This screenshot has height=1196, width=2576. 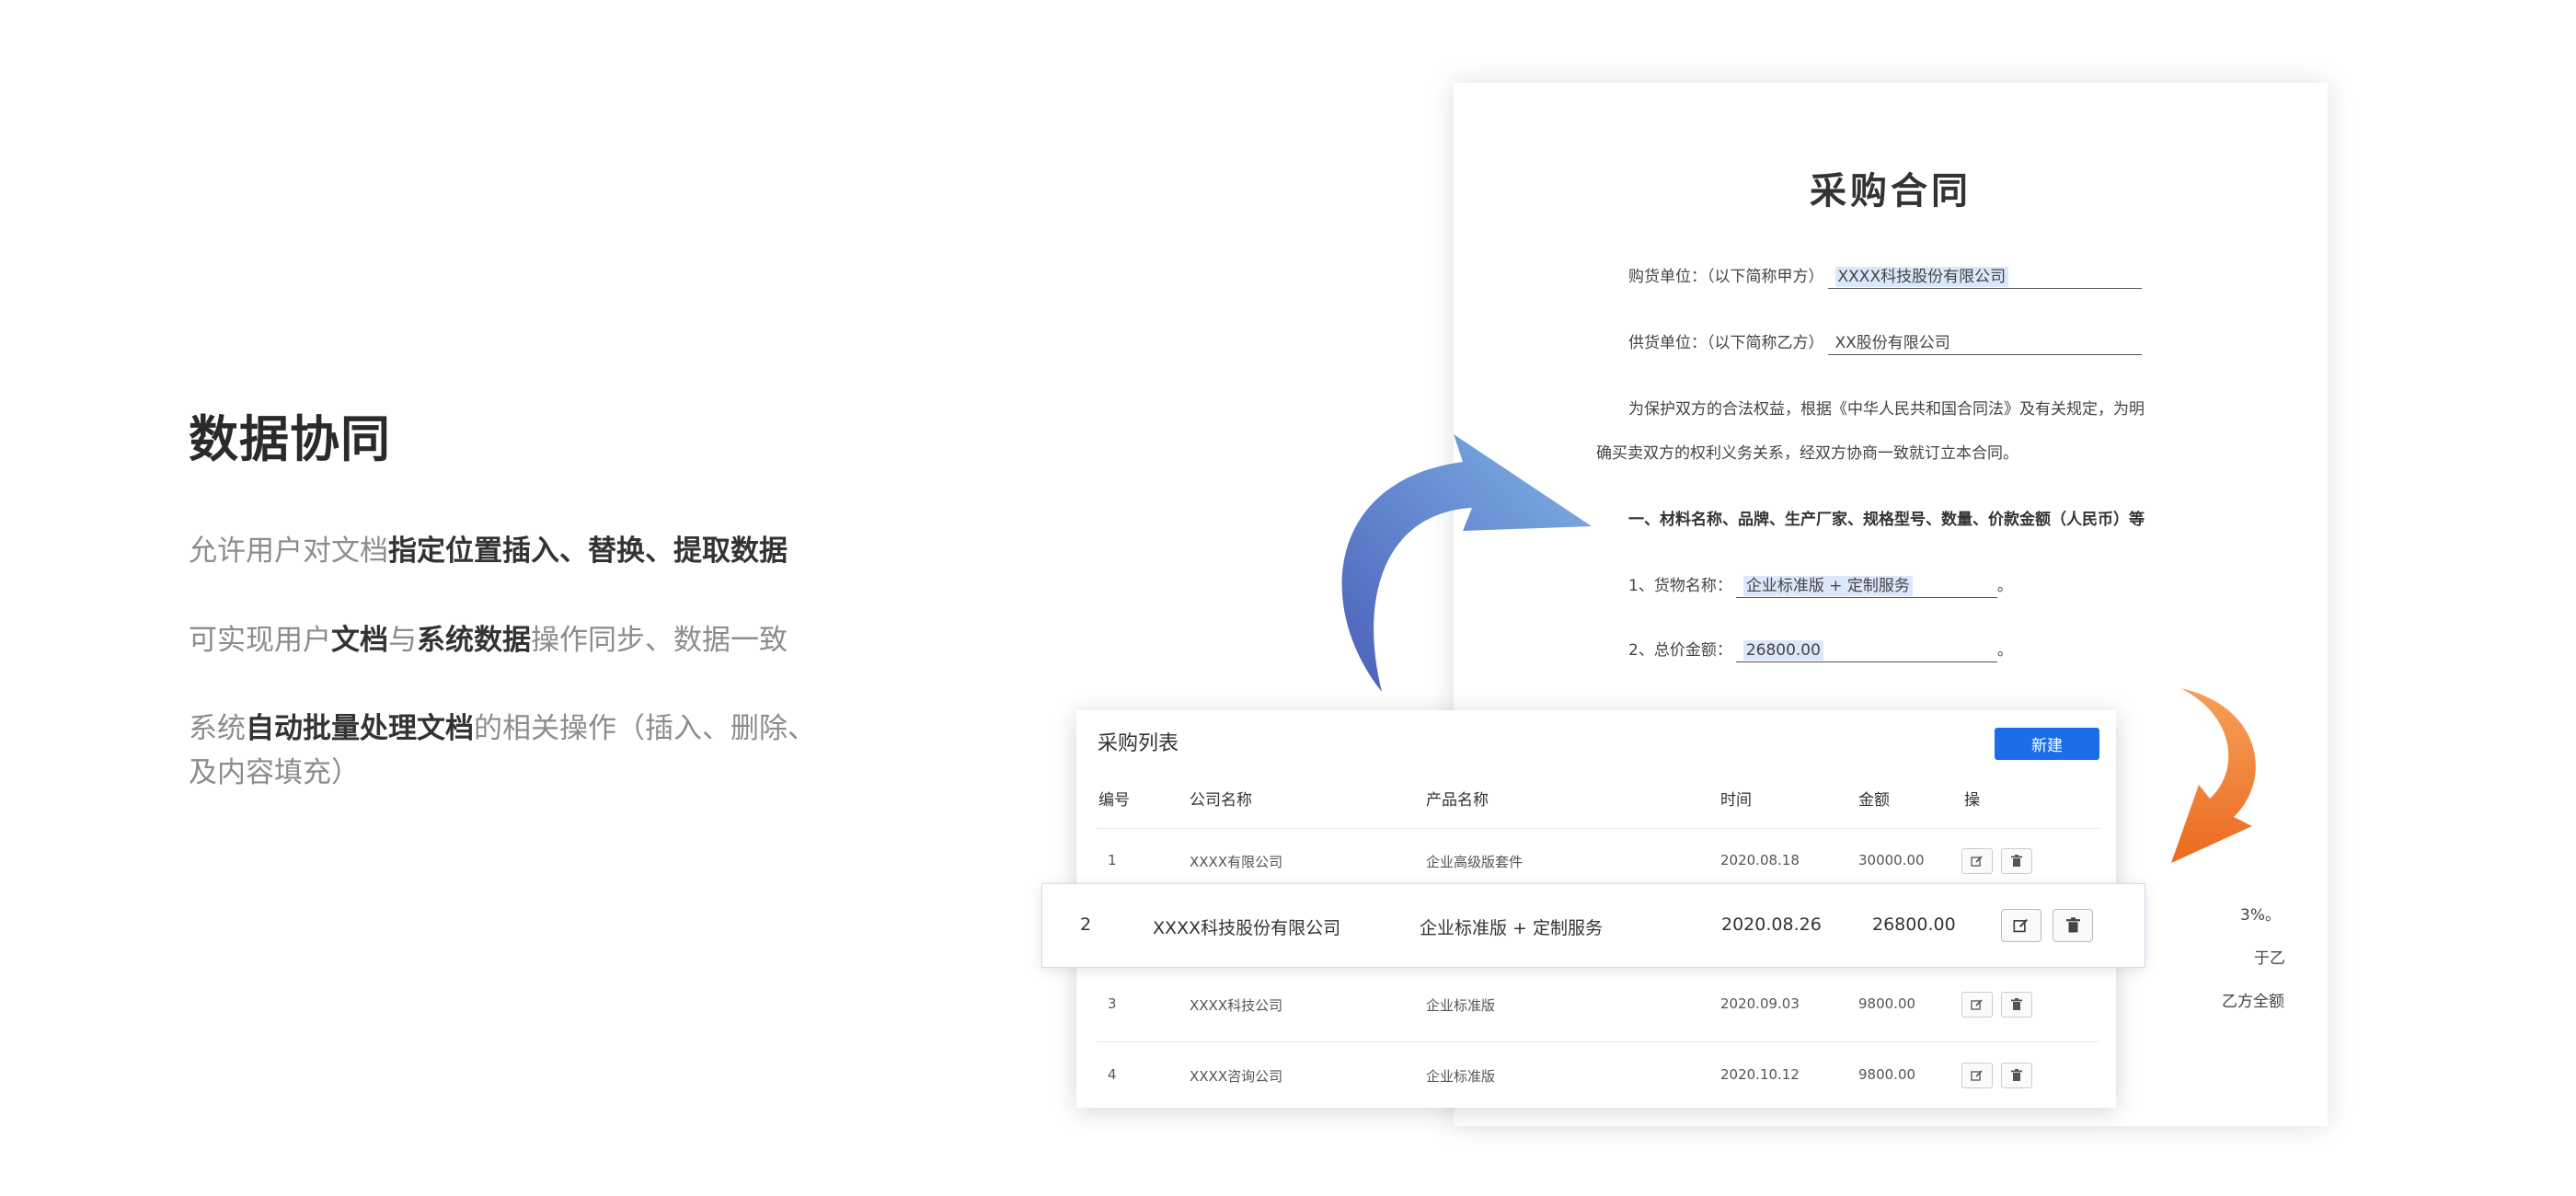 I want to click on contract-text-fragment: 乙方全额, so click(x=2253, y=1002).